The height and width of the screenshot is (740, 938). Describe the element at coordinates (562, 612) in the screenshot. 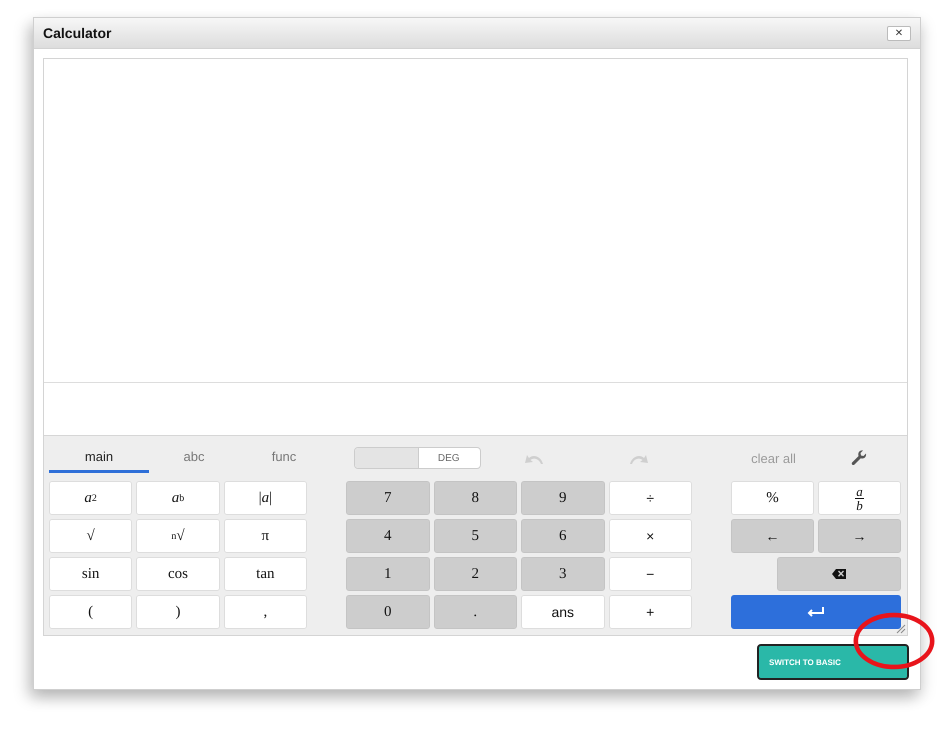

I see `key: ans` at that location.